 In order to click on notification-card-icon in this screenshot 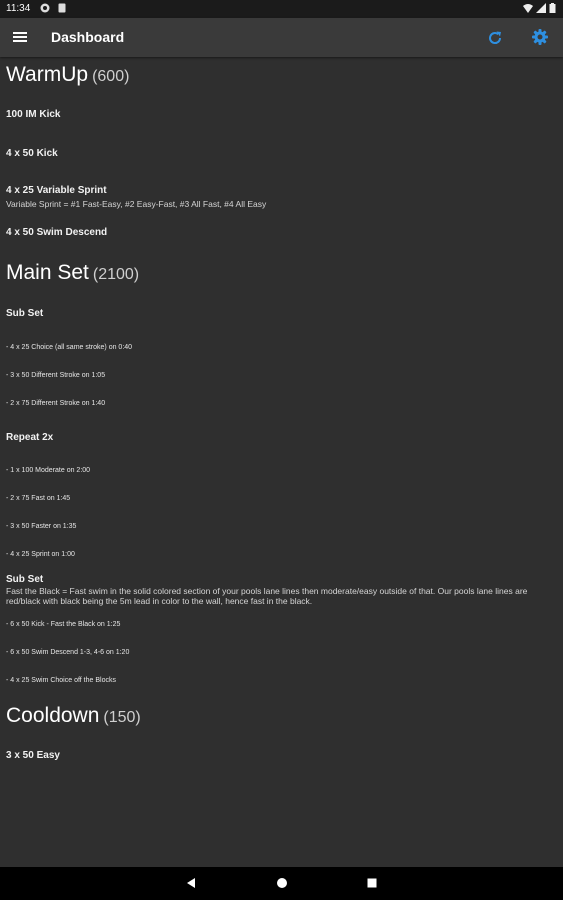, I will do `click(62, 8)`.